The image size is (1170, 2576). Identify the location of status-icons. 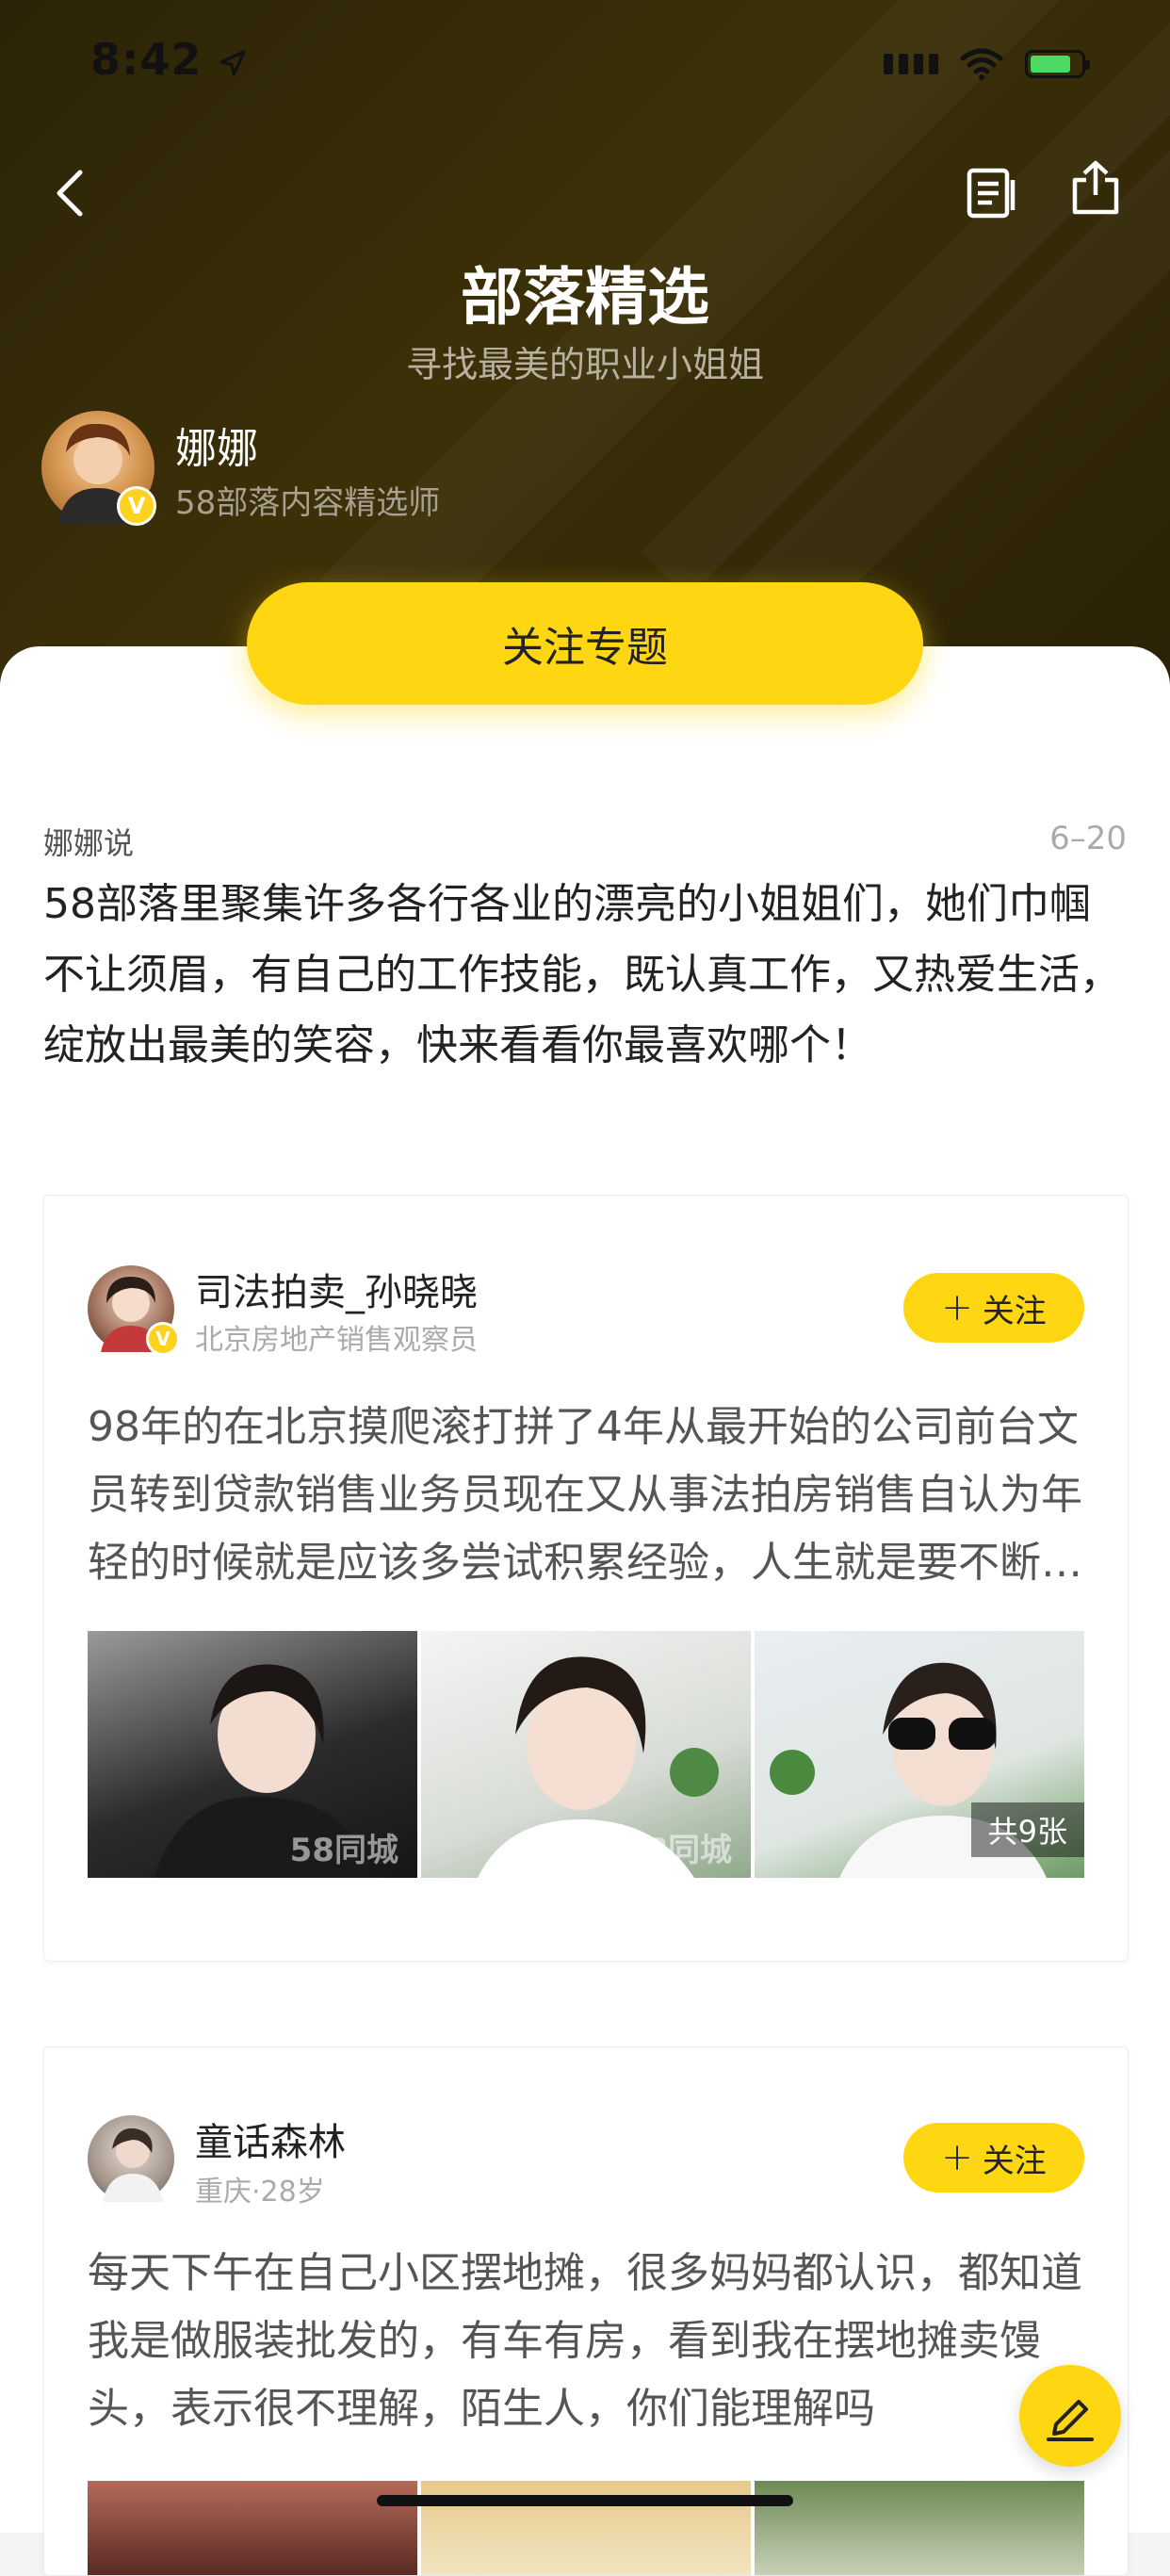
(987, 64).